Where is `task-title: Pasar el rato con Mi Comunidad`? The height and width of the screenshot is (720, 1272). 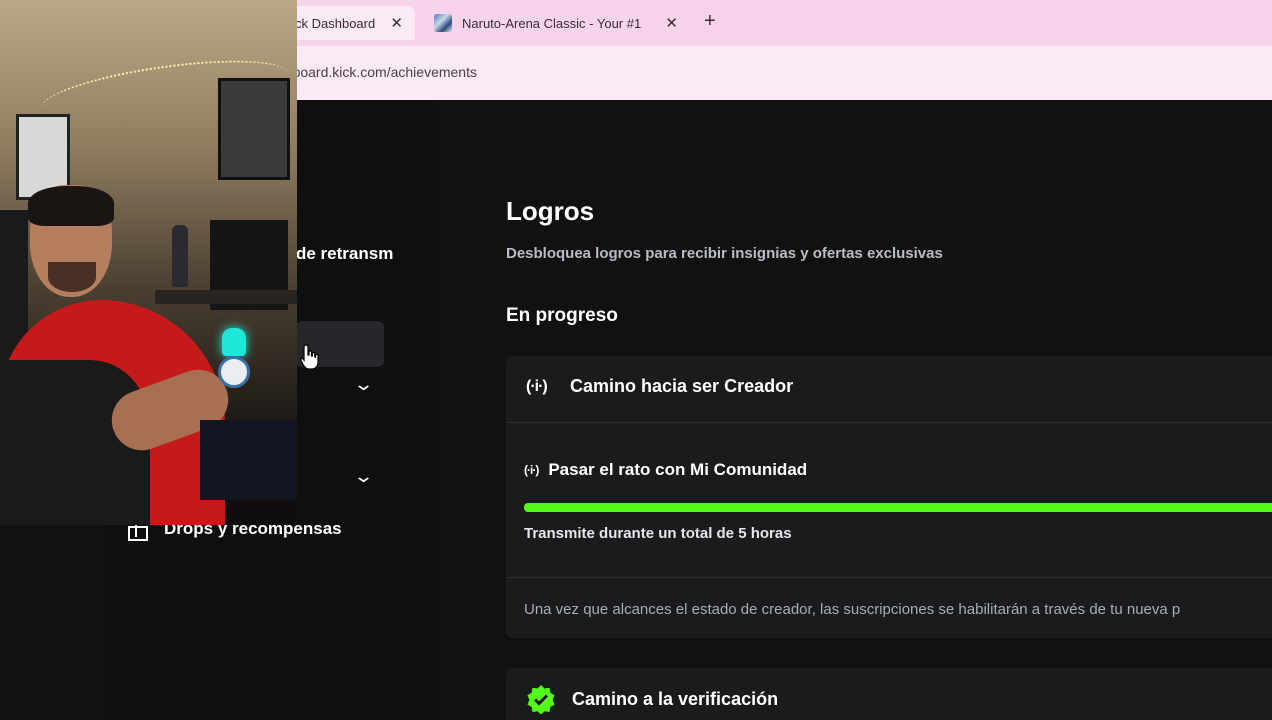 task-title: Pasar el rato con Mi Comunidad is located at coordinates (678, 469).